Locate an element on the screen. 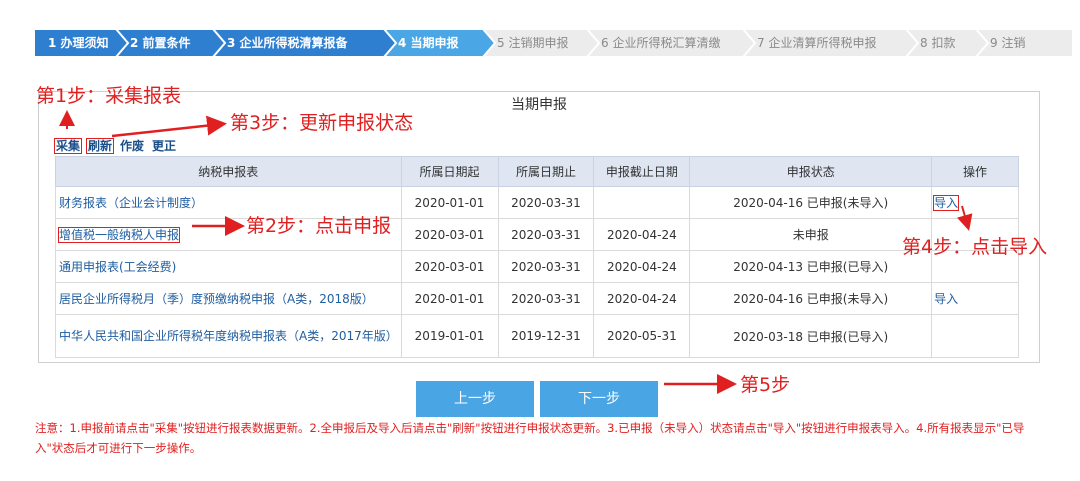  end-date-cell: 2019-12-31 is located at coordinates (546, 336).